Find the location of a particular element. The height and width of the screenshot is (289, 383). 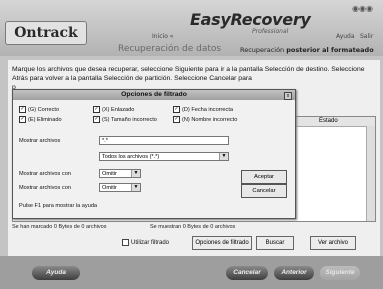

check-enlazado-label: (X) Enlazado is located at coordinates (118, 109).